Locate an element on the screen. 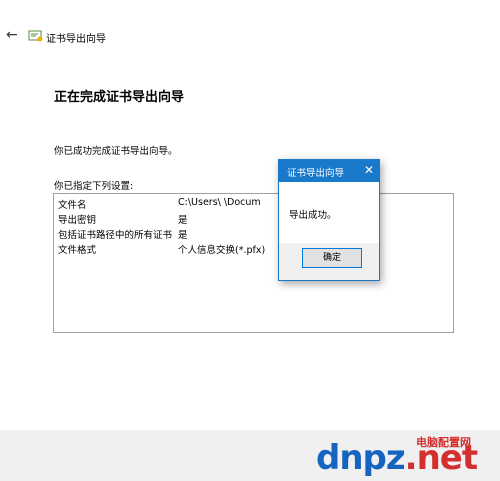 The image size is (500, 481). settings-label: 你已指定下列设置: is located at coordinates (94, 186).